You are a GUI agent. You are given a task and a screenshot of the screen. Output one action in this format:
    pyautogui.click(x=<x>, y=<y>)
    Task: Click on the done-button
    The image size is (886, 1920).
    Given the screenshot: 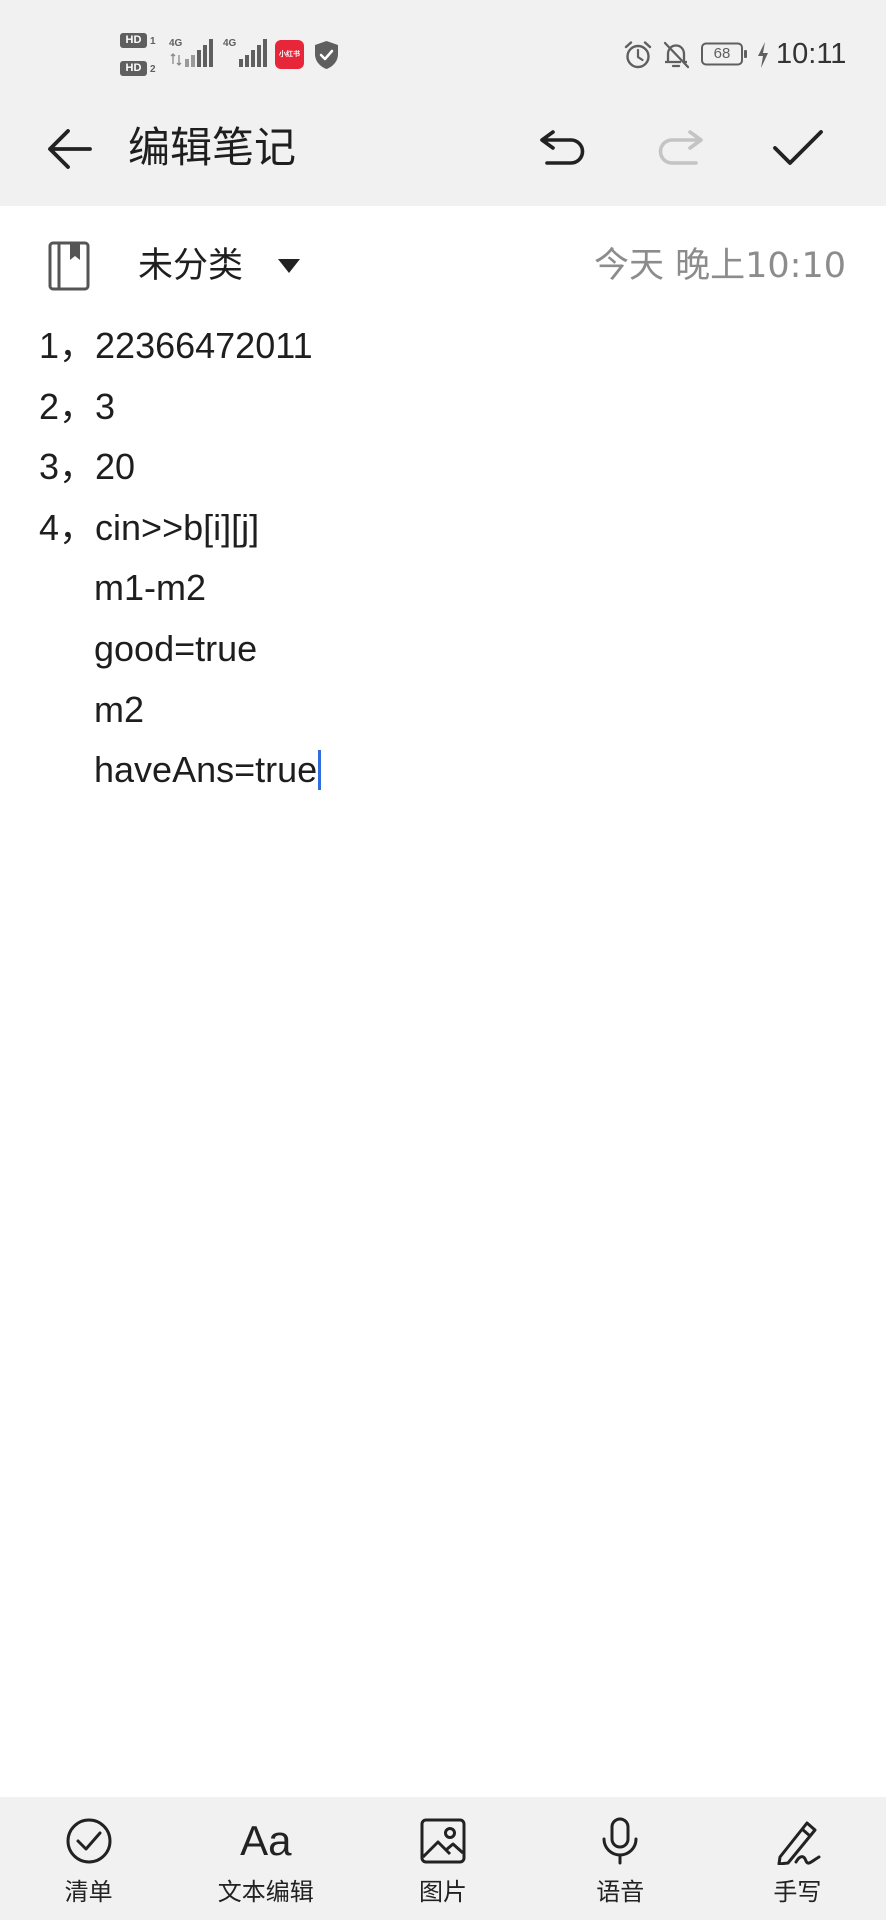 What is the action you would take?
    pyautogui.click(x=798, y=149)
    